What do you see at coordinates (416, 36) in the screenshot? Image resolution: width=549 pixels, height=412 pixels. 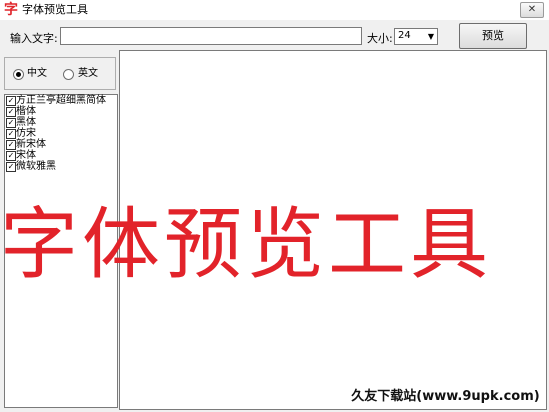 I see `size-select: 24 ▼` at bounding box center [416, 36].